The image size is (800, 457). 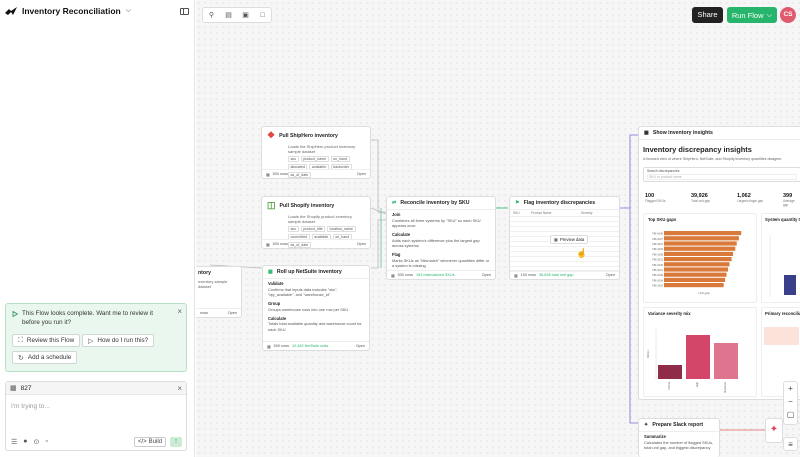 I want to click on insights-heading: Inventory discrepancy insights, so click(x=697, y=149).